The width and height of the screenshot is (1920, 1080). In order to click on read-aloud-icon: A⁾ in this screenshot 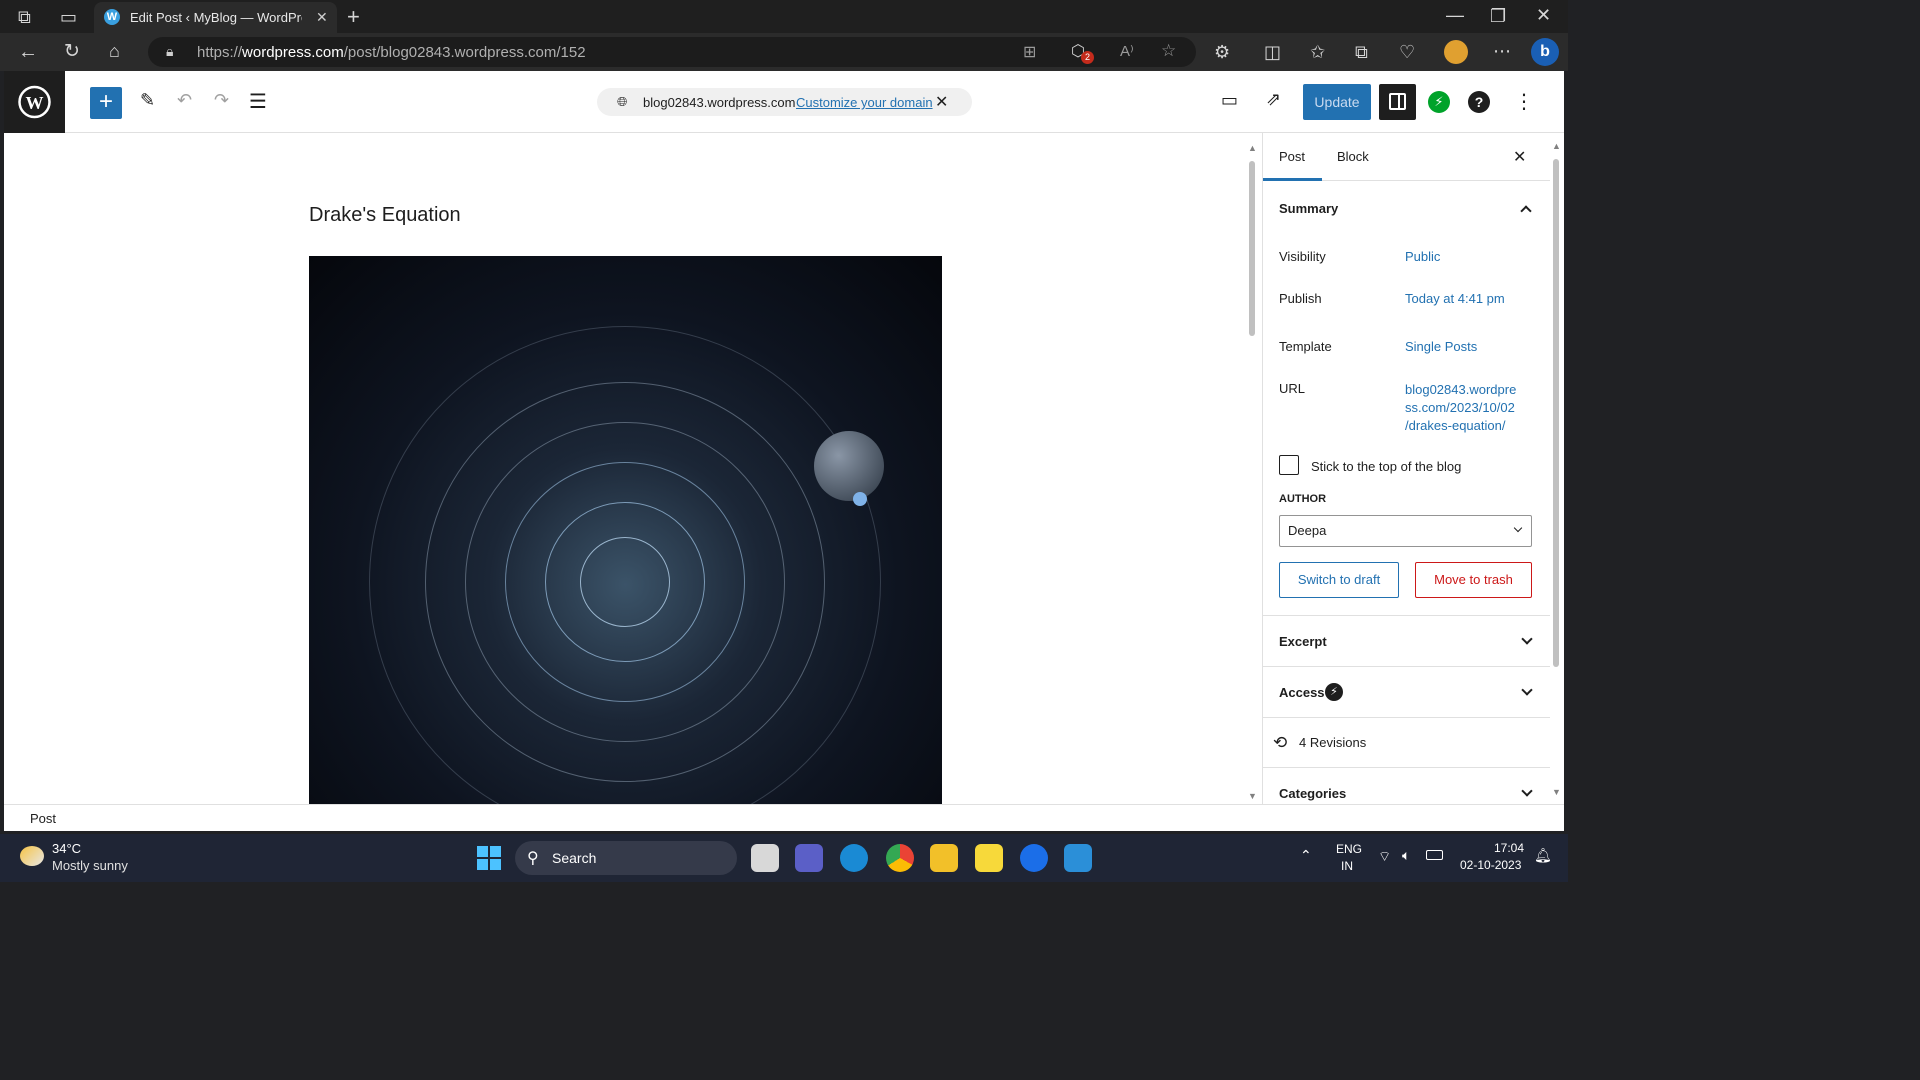, I will do `click(1127, 51)`.